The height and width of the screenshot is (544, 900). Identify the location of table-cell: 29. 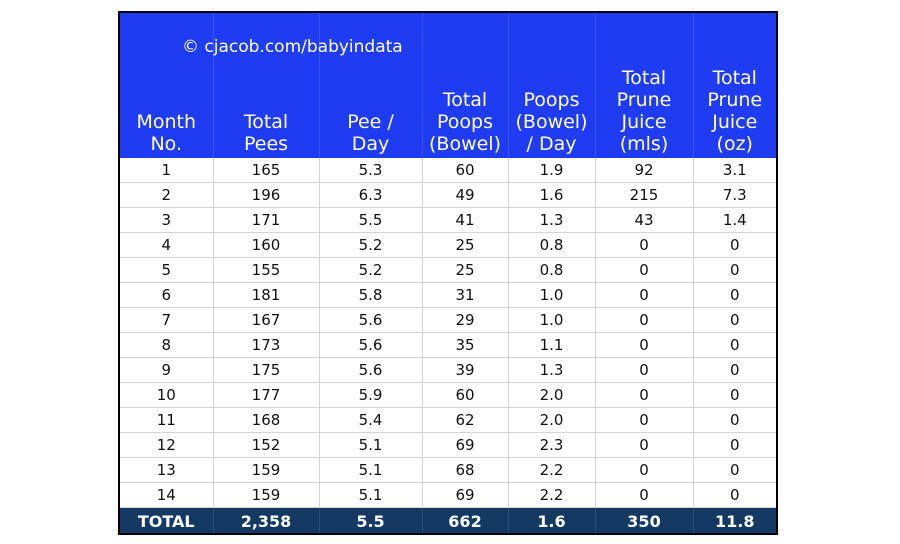
(465, 320).